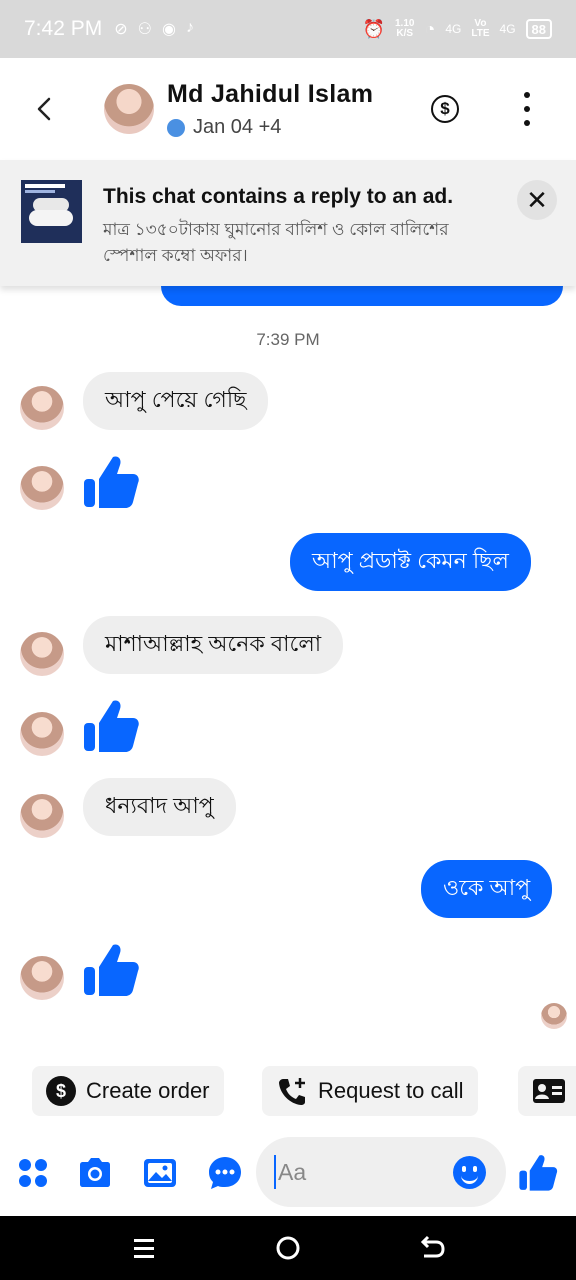 Image resolution: width=576 pixels, height=1280 pixels. I want to click on gallery-icon, so click(160, 1173).